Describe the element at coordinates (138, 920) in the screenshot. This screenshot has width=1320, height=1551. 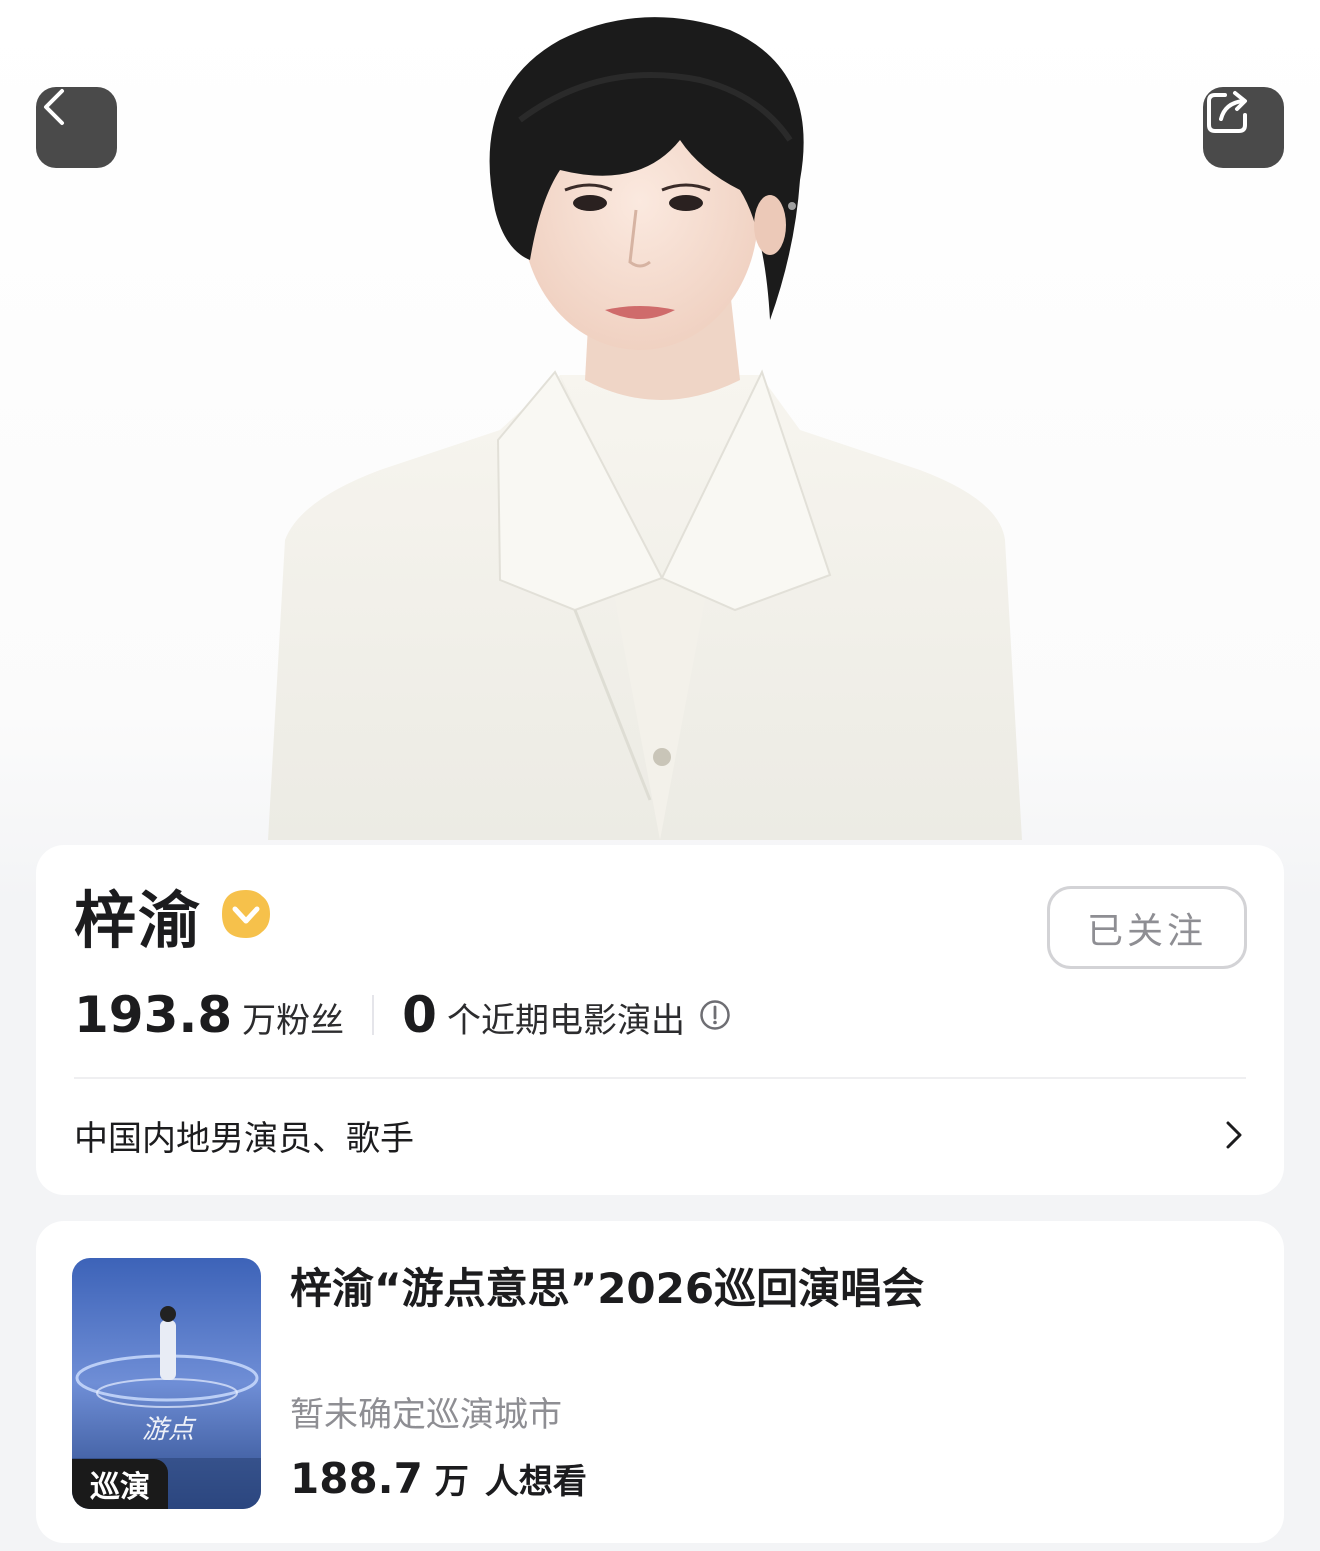
I see `artist-name: 梓渝` at that location.